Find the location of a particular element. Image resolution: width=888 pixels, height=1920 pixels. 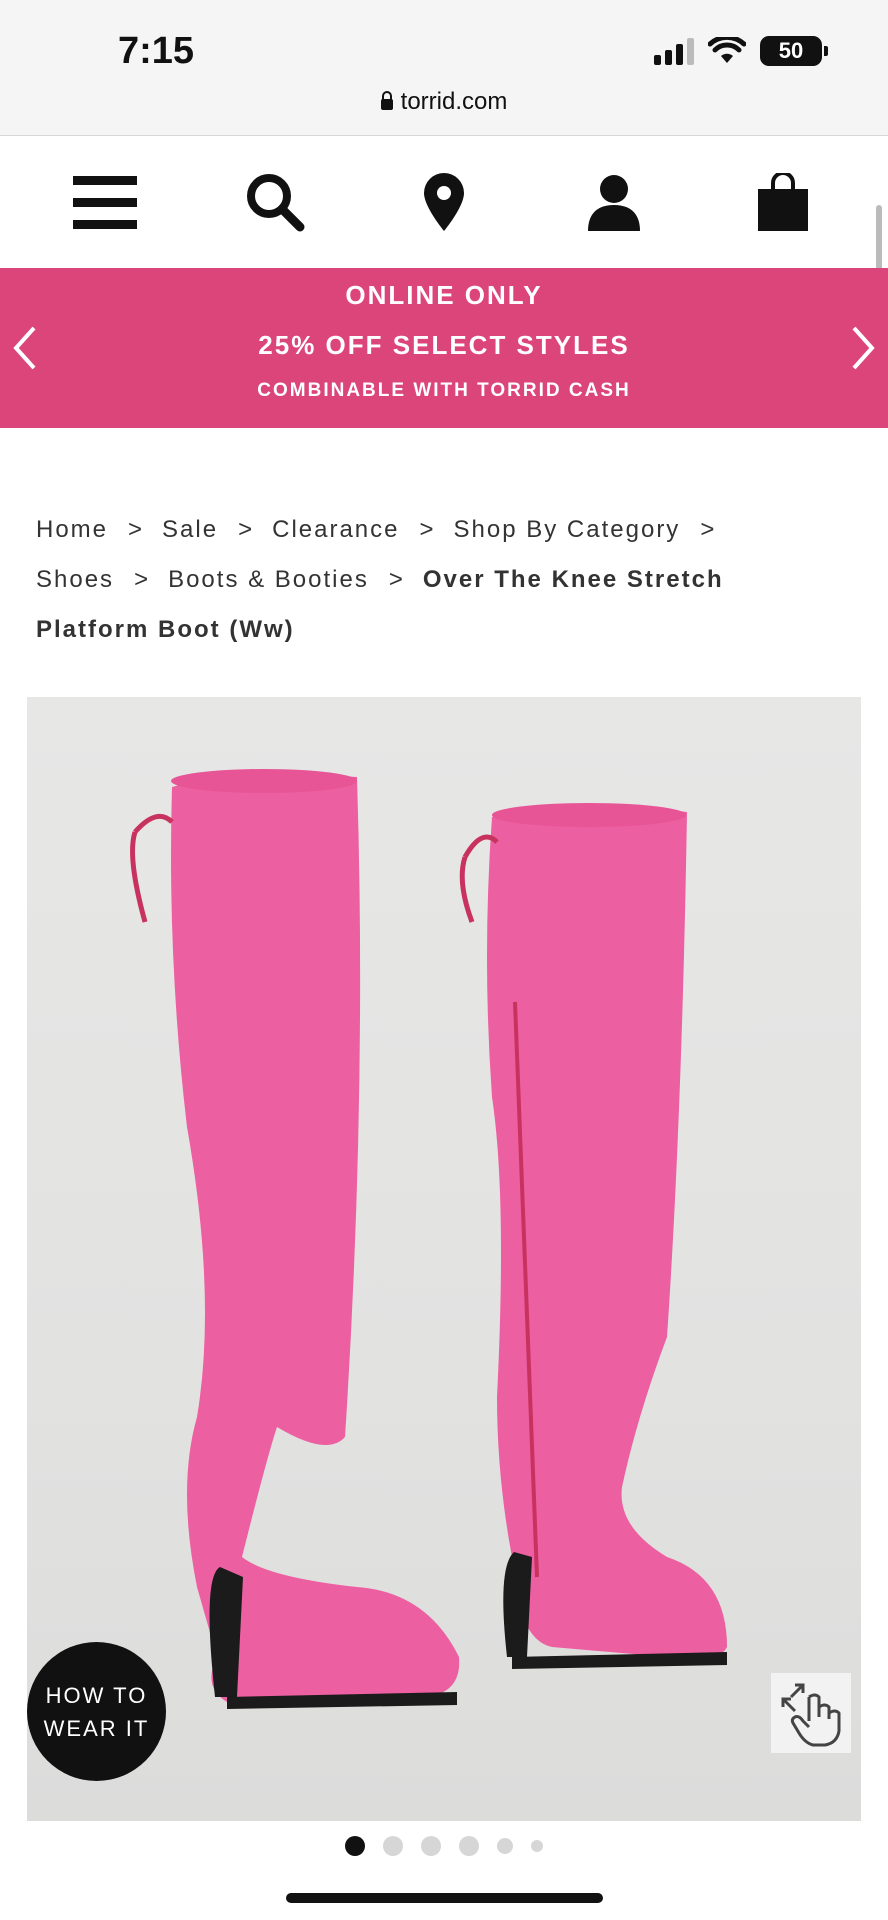

account-icon is located at coordinates (613, 203).